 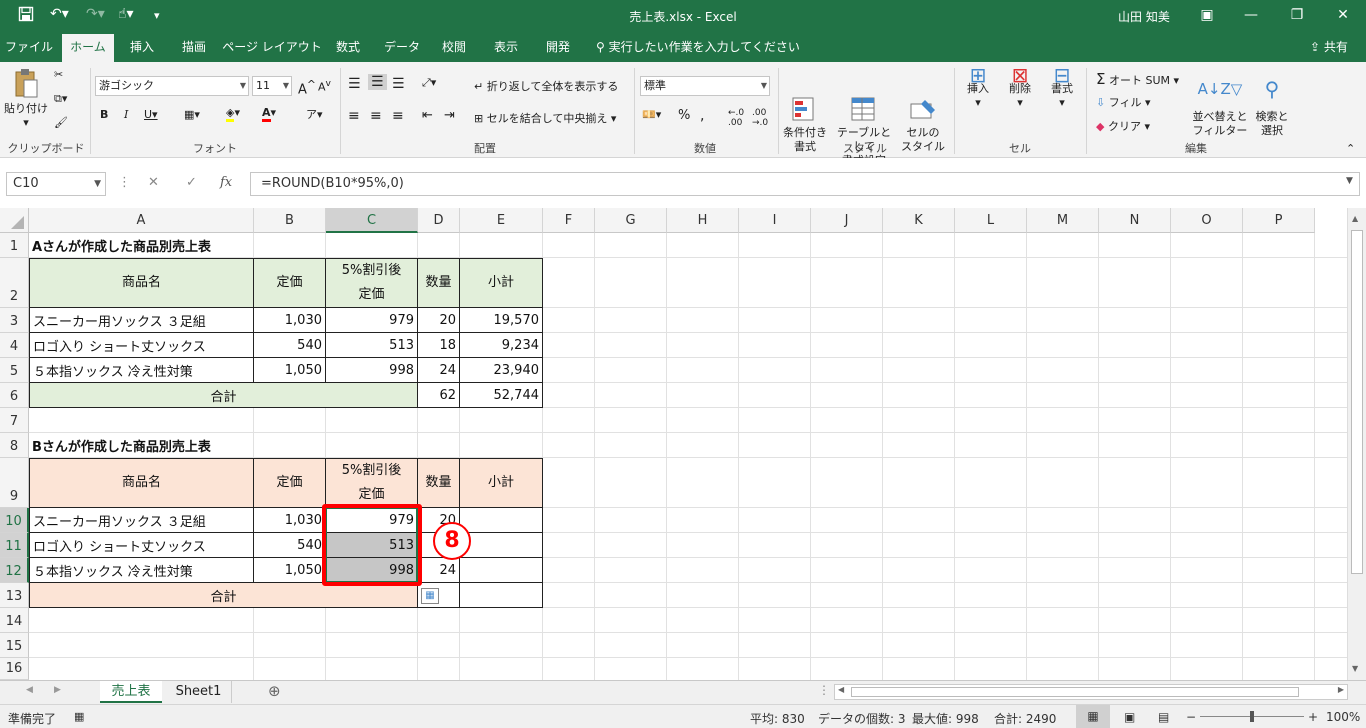 I want to click on font-size-combo: 11 ▼, so click(x=272, y=86).